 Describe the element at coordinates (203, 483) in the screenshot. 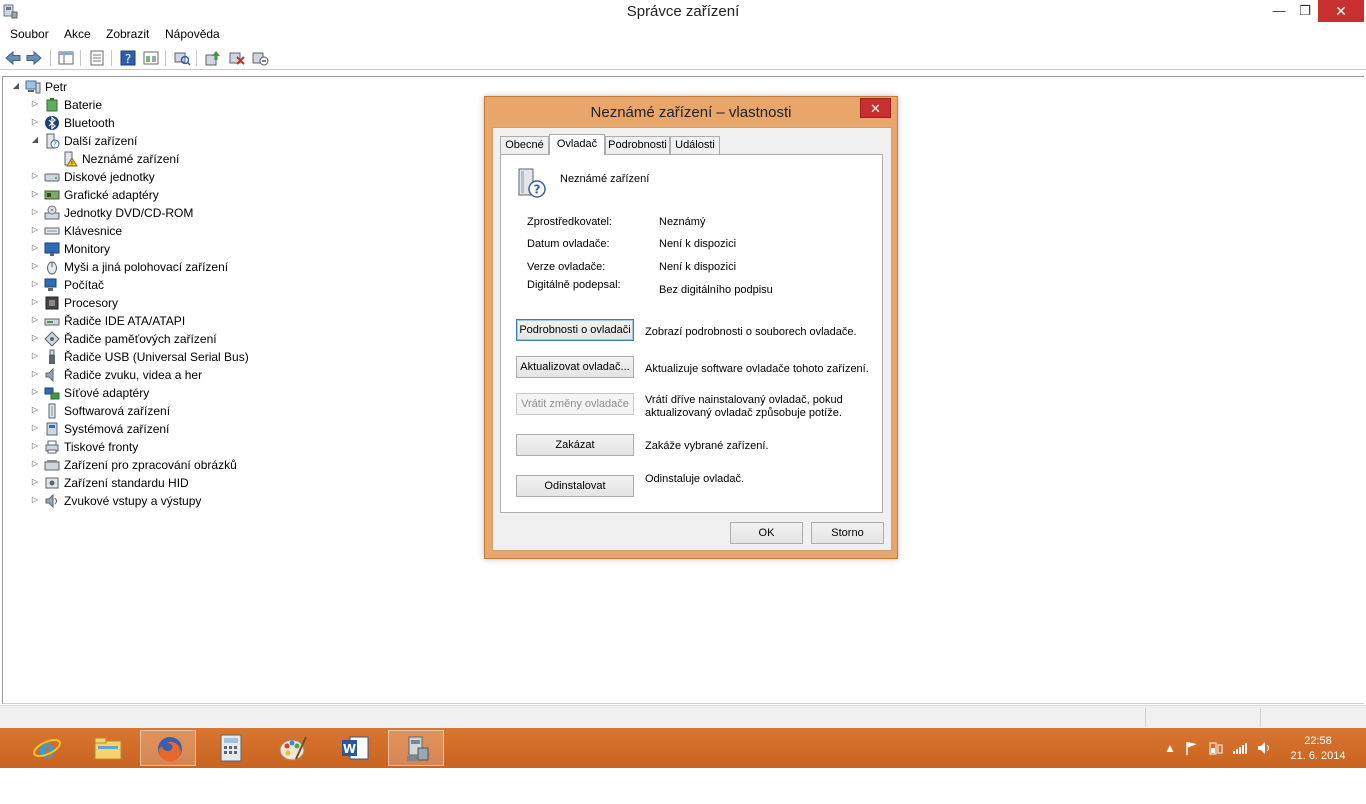

I see `tree-category: ▷ Zařízení standardu HID` at that location.